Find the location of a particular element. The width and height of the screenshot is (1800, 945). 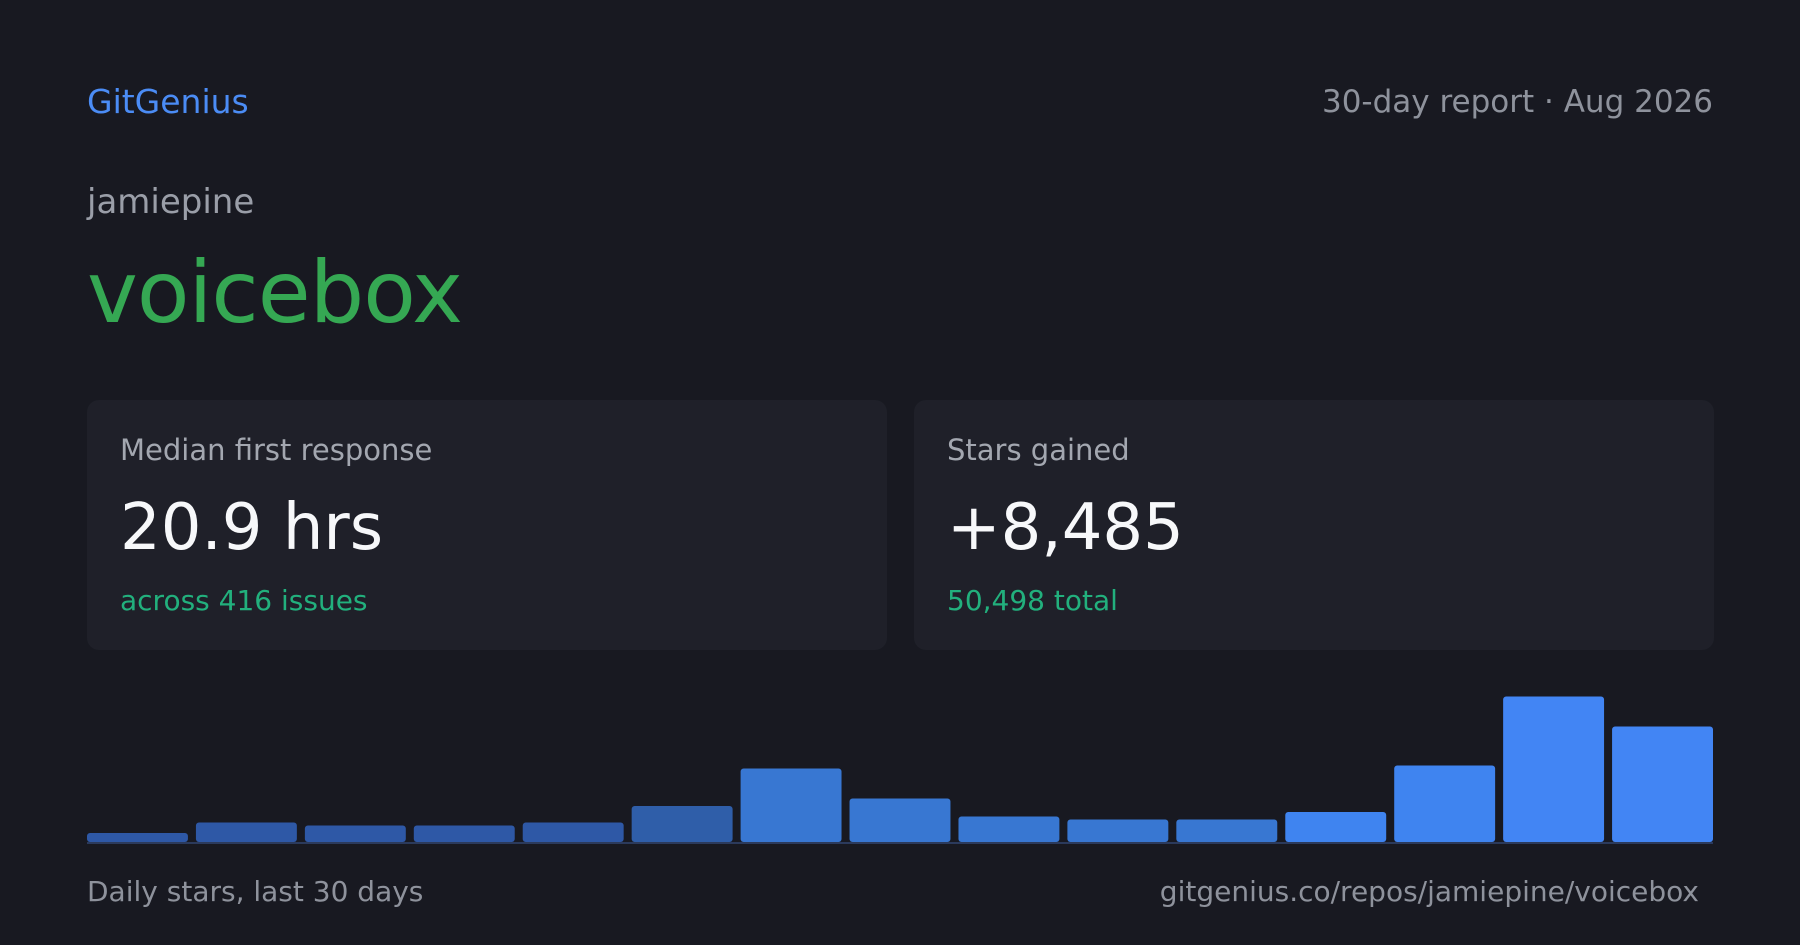

stars-total: 50,498 total is located at coordinates (1032, 600).